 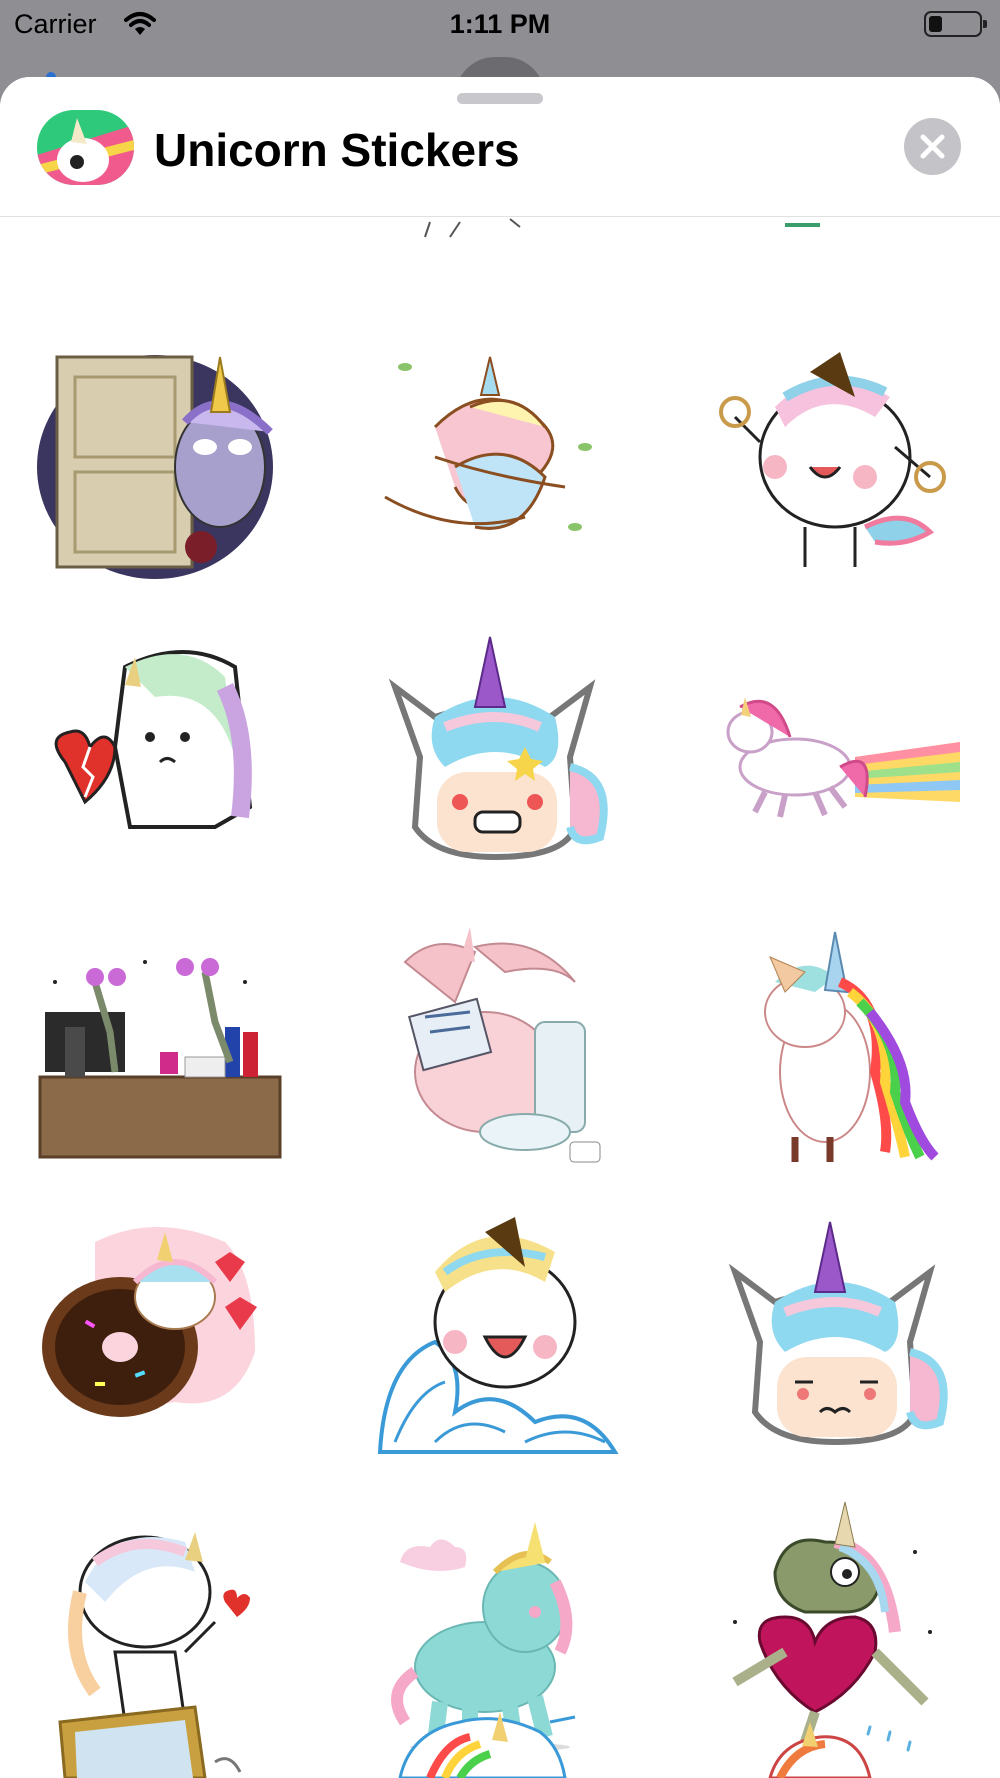 I want to click on sticker-partial-top, so click(x=472, y=228).